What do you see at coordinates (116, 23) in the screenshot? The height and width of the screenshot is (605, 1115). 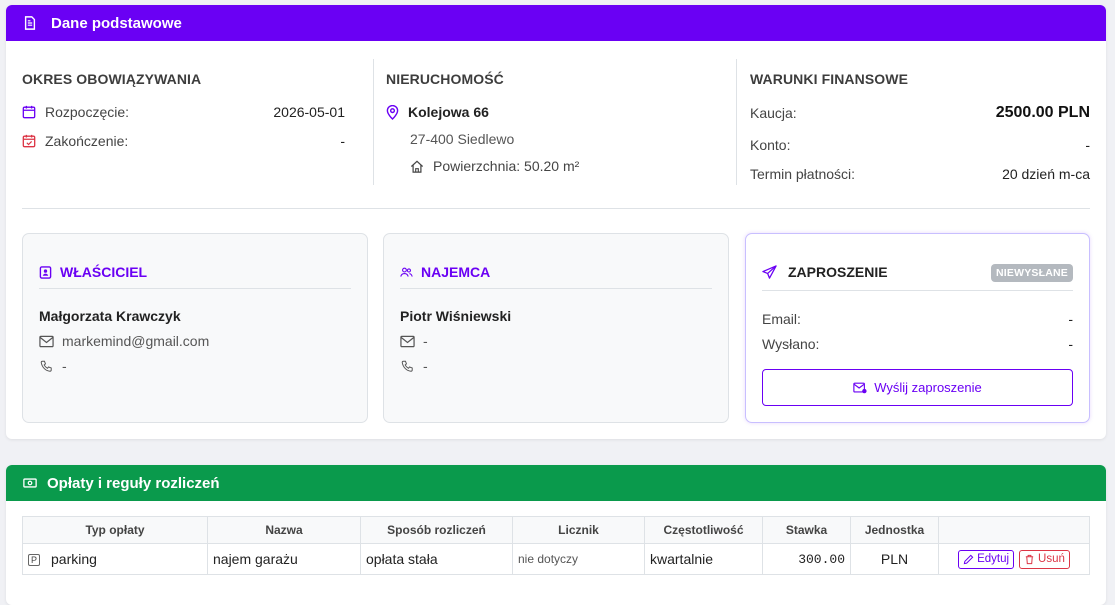 I see `basic-data-title: Dane podstawowe` at bounding box center [116, 23].